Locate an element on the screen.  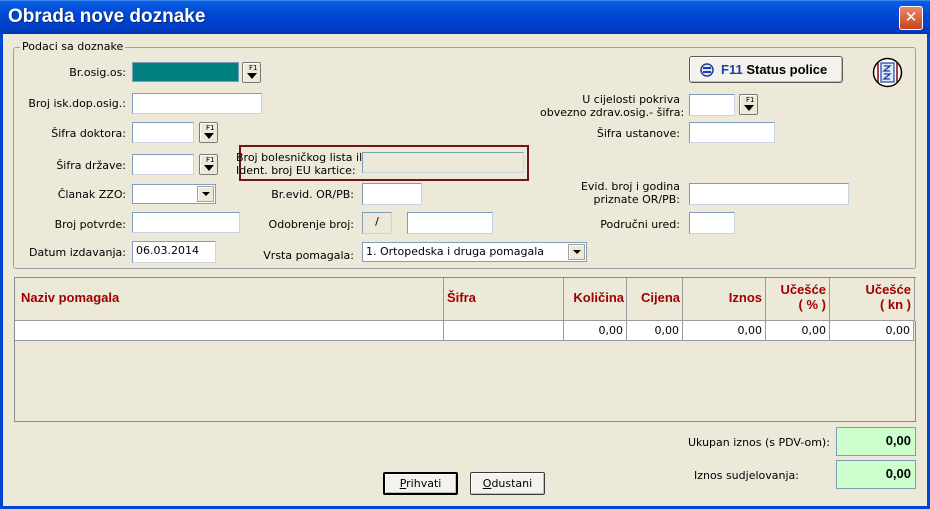
broj-osig-lookup-button: F1 is located at coordinates (251, 72).